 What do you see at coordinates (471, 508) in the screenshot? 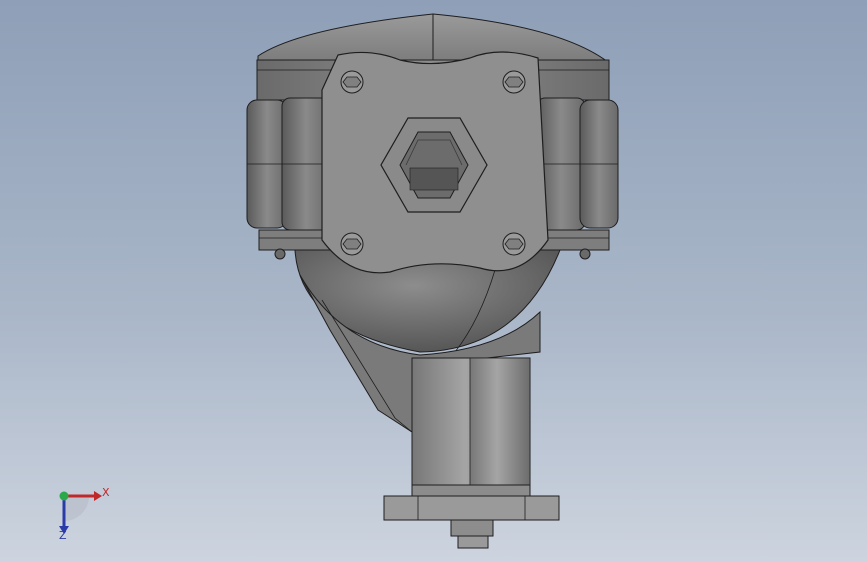
I see `base-flange` at bounding box center [471, 508].